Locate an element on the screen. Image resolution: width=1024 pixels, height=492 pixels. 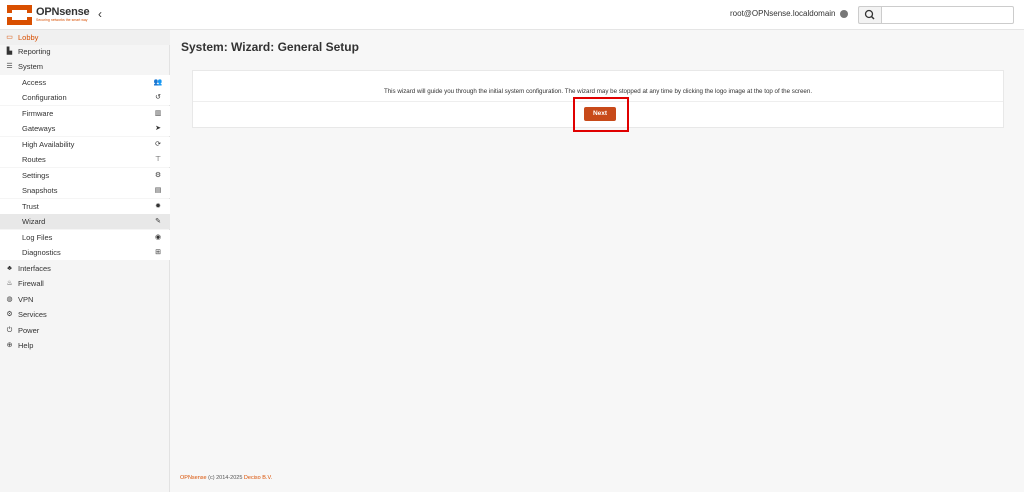
sitemap-icon: ♣ is located at coordinates (9, 268).